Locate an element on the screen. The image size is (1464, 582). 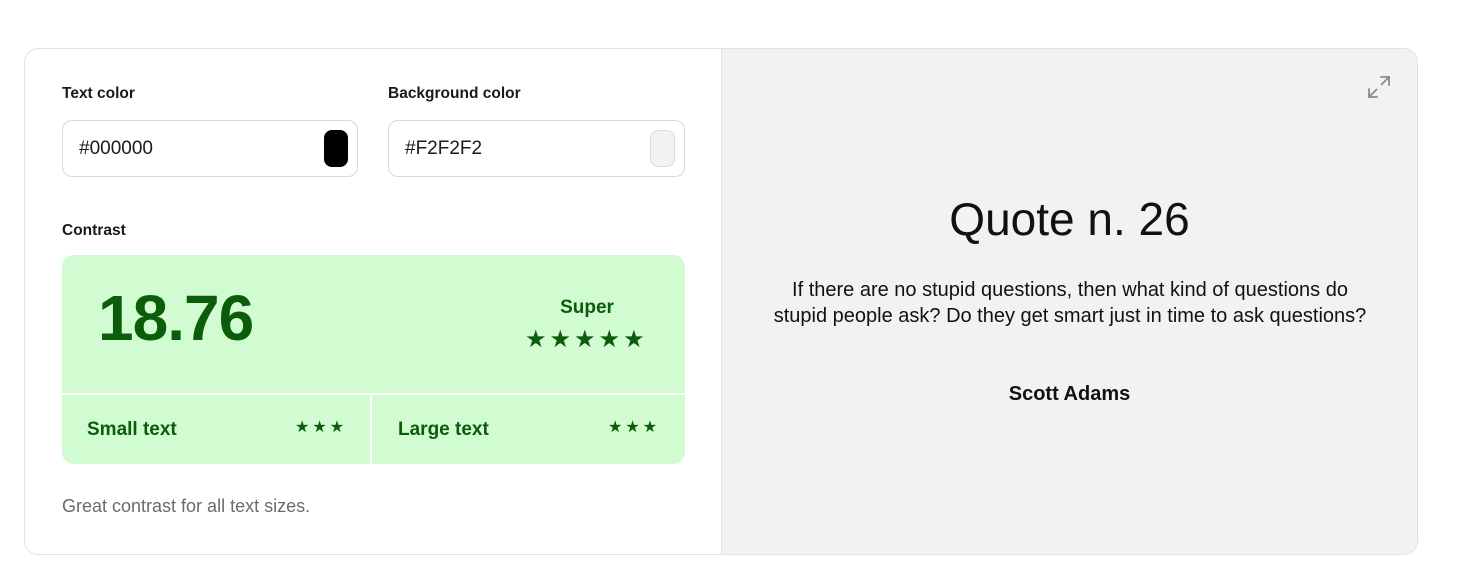
background-color-field is located at coordinates (536, 148).